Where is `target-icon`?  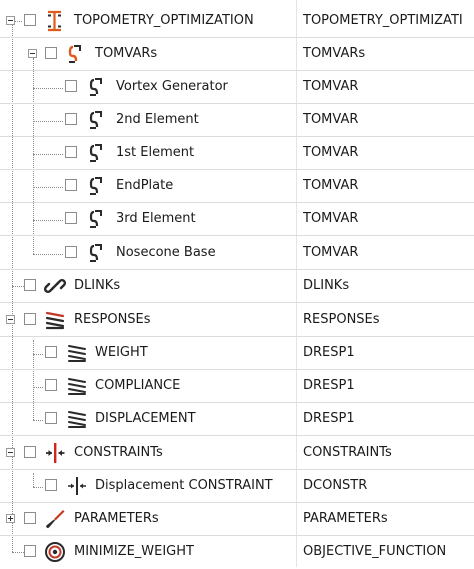
target-icon is located at coordinates (55, 552).